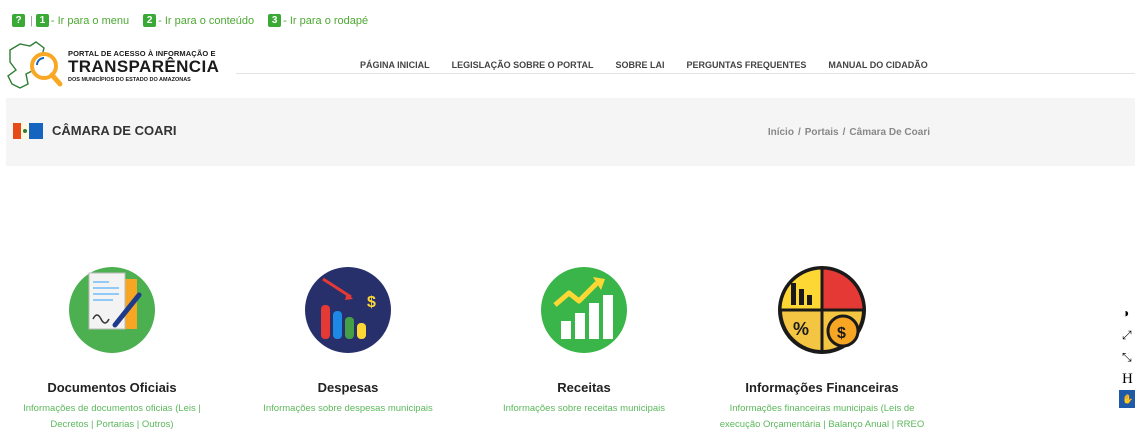  What do you see at coordinates (28, 131) in the screenshot?
I see `flag-icon` at bounding box center [28, 131].